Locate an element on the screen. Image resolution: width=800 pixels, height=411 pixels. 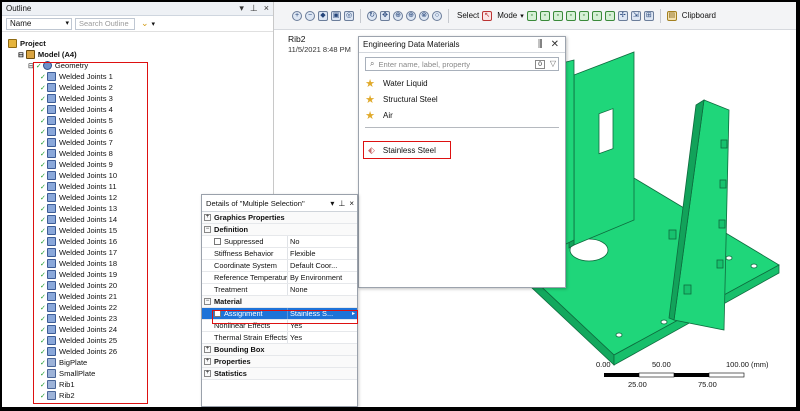
row-treatment: Treatment None is located at coordinates (279, 290).